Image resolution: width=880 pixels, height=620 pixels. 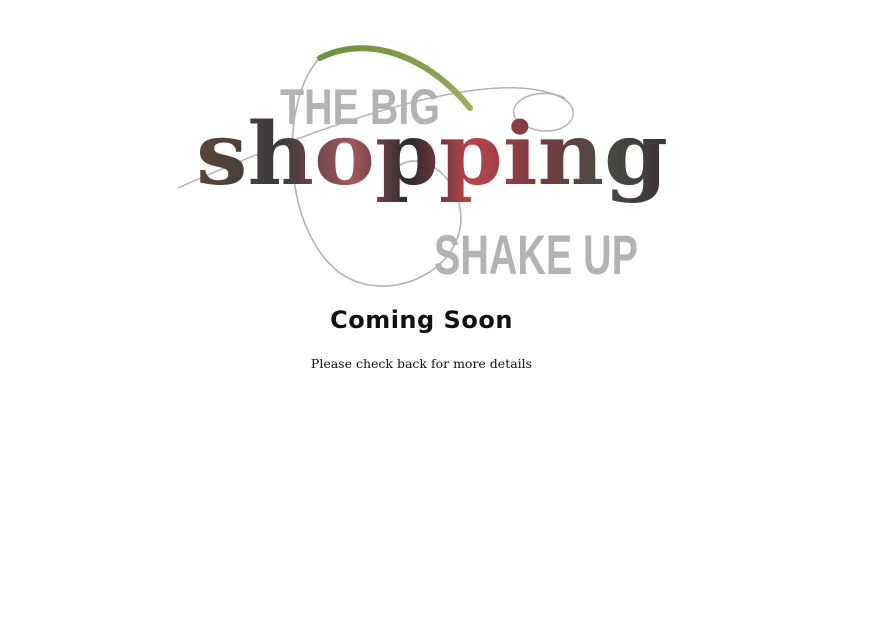 I want to click on logo-shopping: shopping, so click(x=432, y=154).